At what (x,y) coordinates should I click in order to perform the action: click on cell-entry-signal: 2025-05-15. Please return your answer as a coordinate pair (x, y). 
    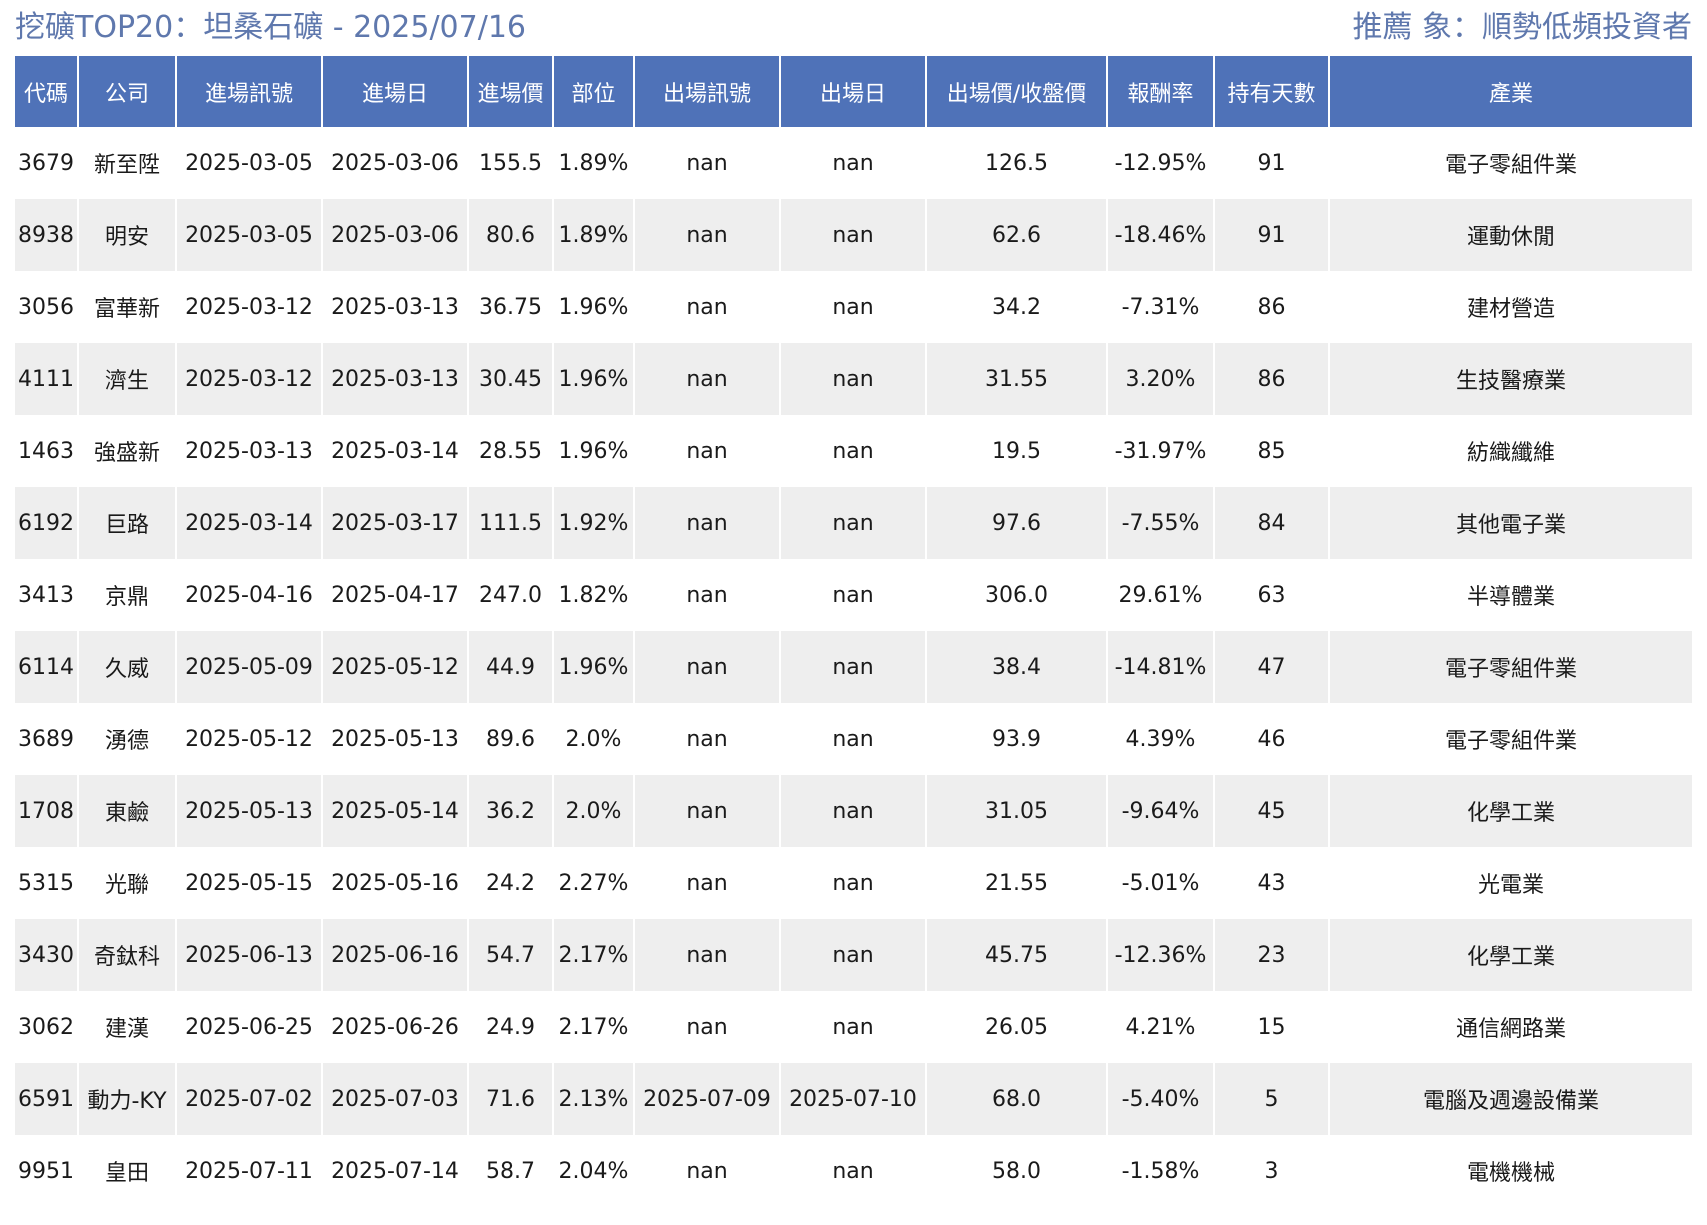
    Looking at the image, I should click on (248, 883).